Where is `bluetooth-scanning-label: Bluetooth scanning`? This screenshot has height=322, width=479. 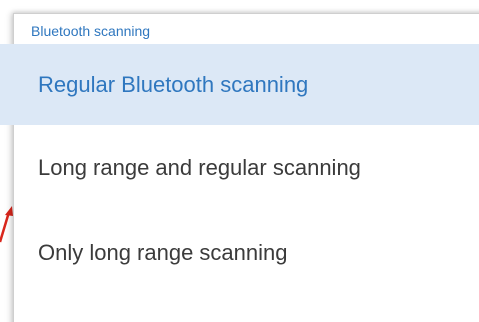 bluetooth-scanning-label: Bluetooth scanning is located at coordinates (91, 31).